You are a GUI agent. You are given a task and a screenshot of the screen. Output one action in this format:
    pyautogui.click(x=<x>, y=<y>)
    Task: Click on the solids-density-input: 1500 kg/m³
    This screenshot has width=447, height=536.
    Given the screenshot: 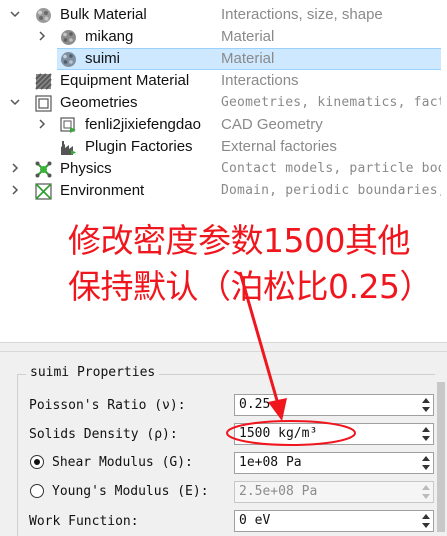 What is the action you would take?
    pyautogui.click(x=334, y=434)
    